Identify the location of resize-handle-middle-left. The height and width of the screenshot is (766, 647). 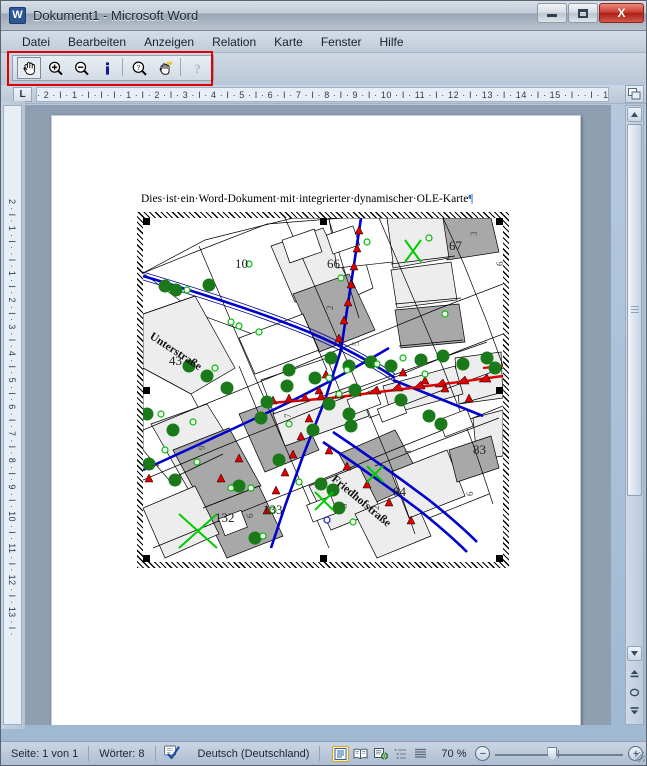
(146, 390).